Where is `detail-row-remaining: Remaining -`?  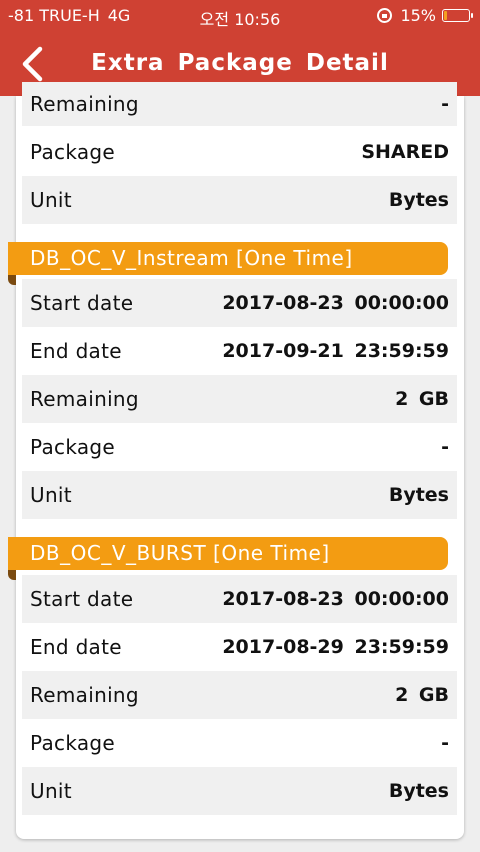 detail-row-remaining: Remaining - is located at coordinates (239, 104).